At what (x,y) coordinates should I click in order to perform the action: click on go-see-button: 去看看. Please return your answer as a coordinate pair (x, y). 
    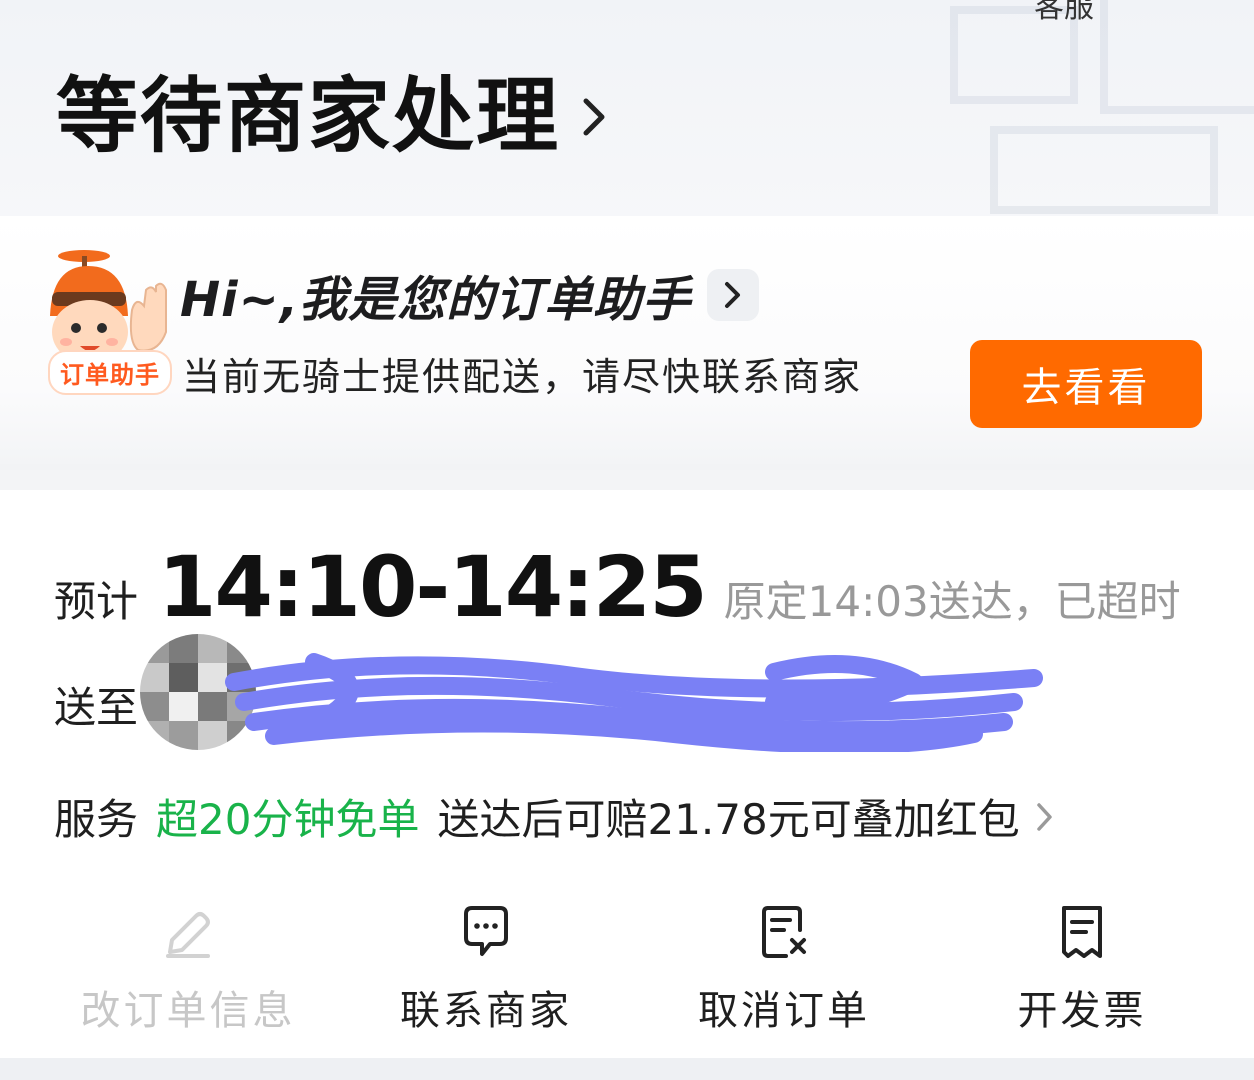
    Looking at the image, I should click on (1086, 384).